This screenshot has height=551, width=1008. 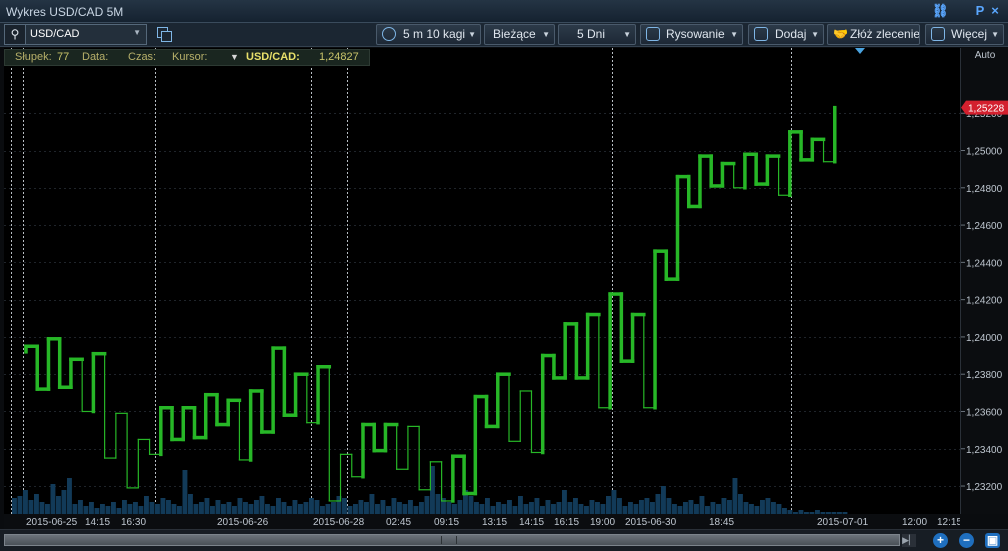 What do you see at coordinates (55, 34) in the screenshot?
I see `symbol-value: USD/CAD` at bounding box center [55, 34].